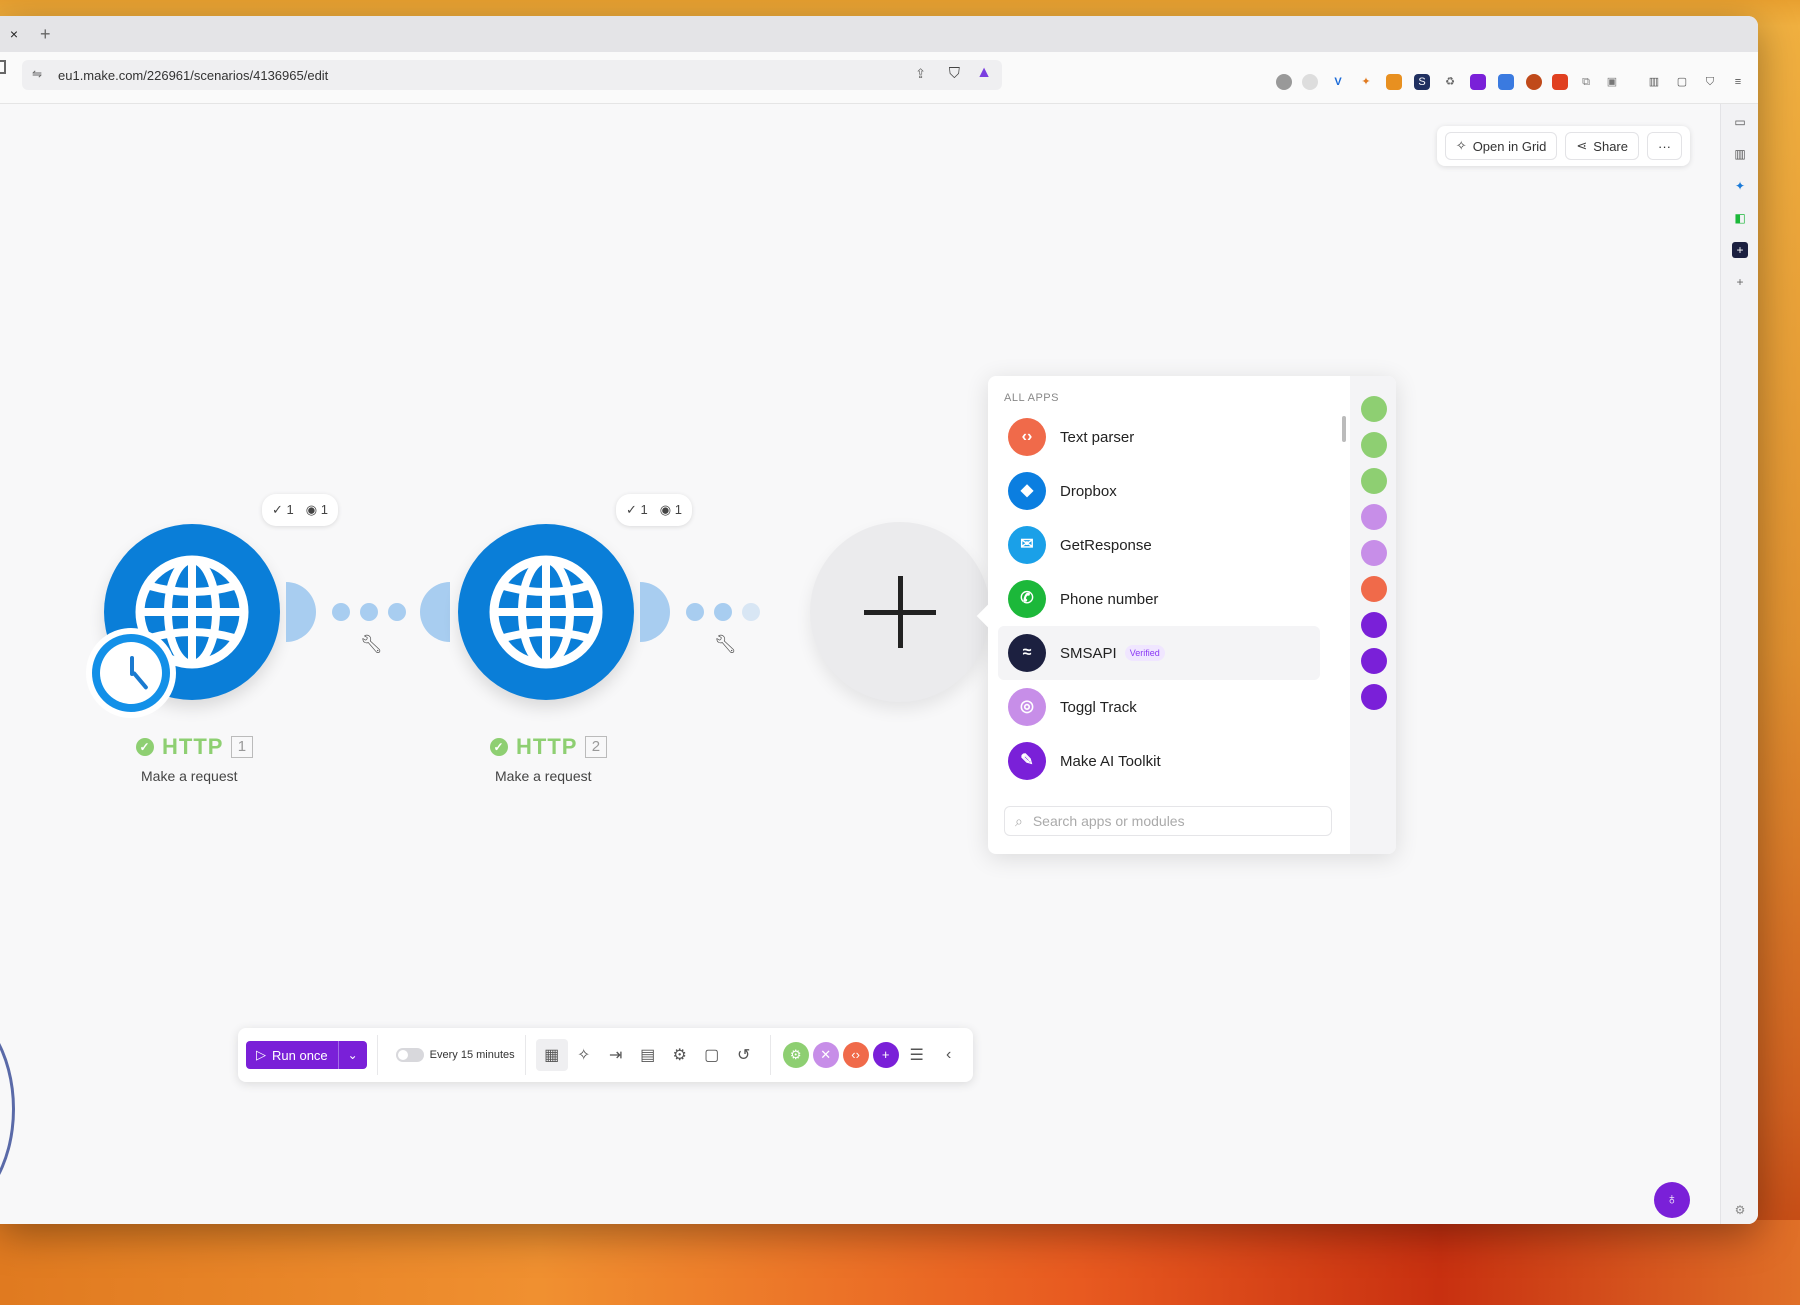  Describe the element at coordinates (584, 1055) in the screenshot. I see `magic-wand-icon: ✧` at that location.